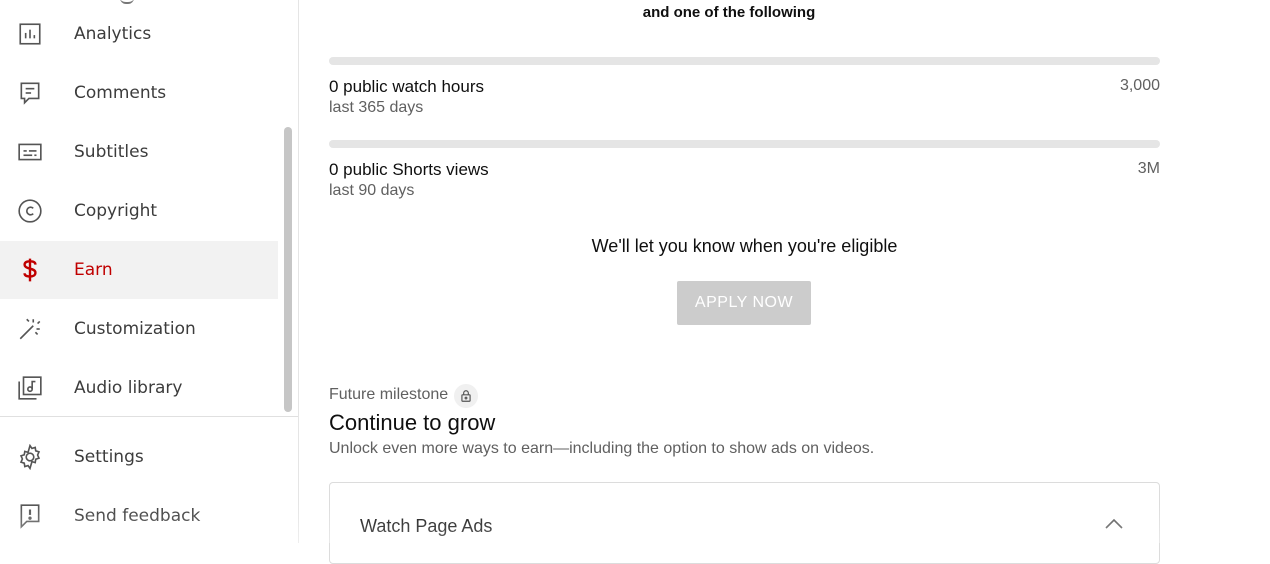 This screenshot has width=1270, height=564. Describe the element at coordinates (744, 303) in the screenshot. I see `apply-now-button: APPLY NOW` at that location.